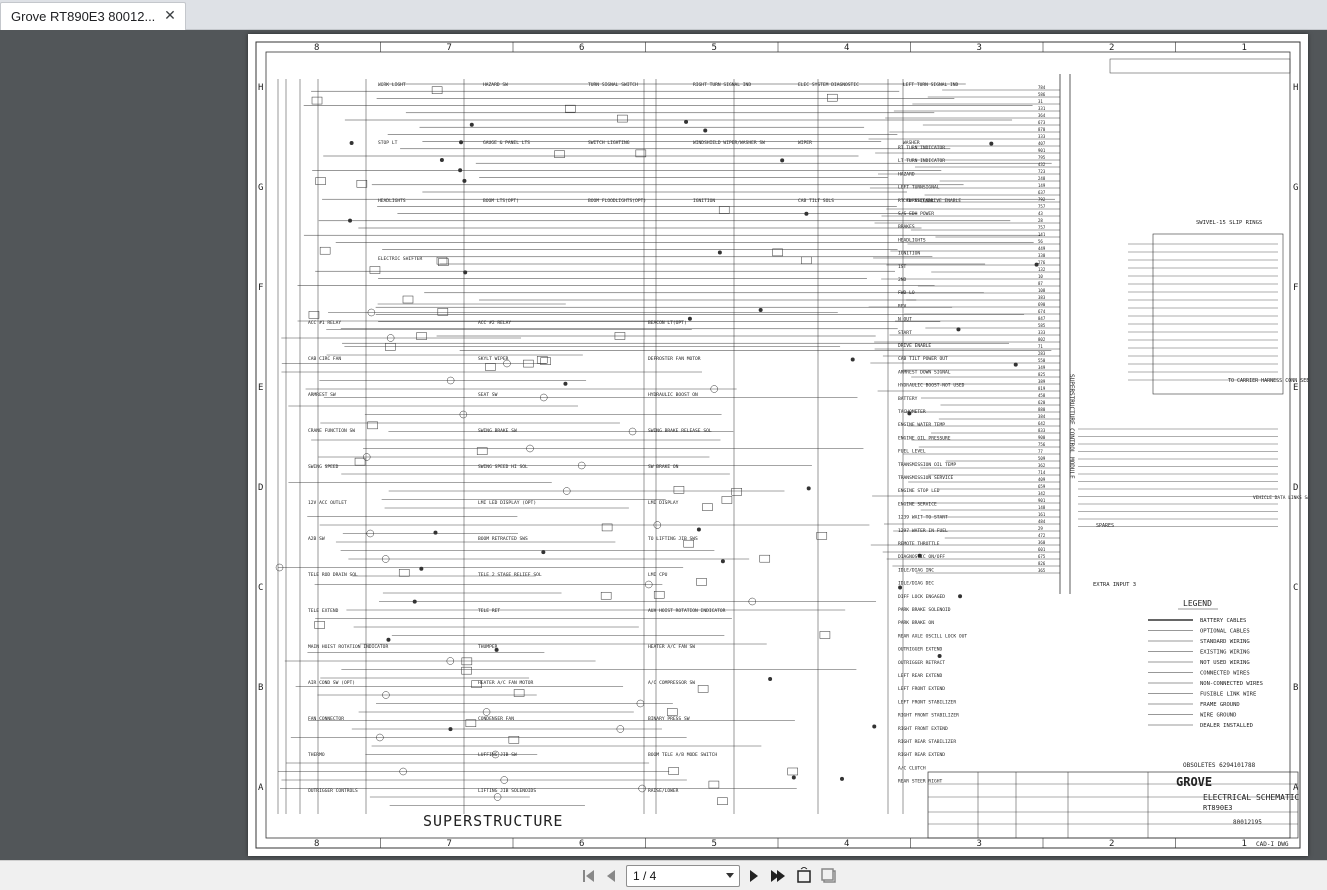 This screenshot has height=890, width=1327. Describe the element at coordinates (1042, 444) in the screenshot. I see `wire-number: 756` at that location.